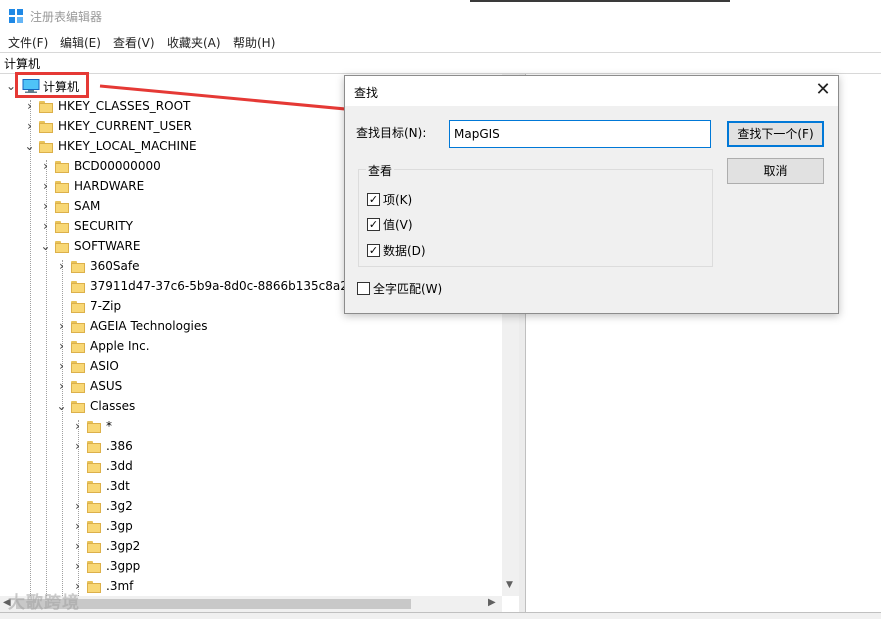 The height and width of the screenshot is (619, 881). I want to click on tree-node-label: 7-Zip, so click(105, 306).